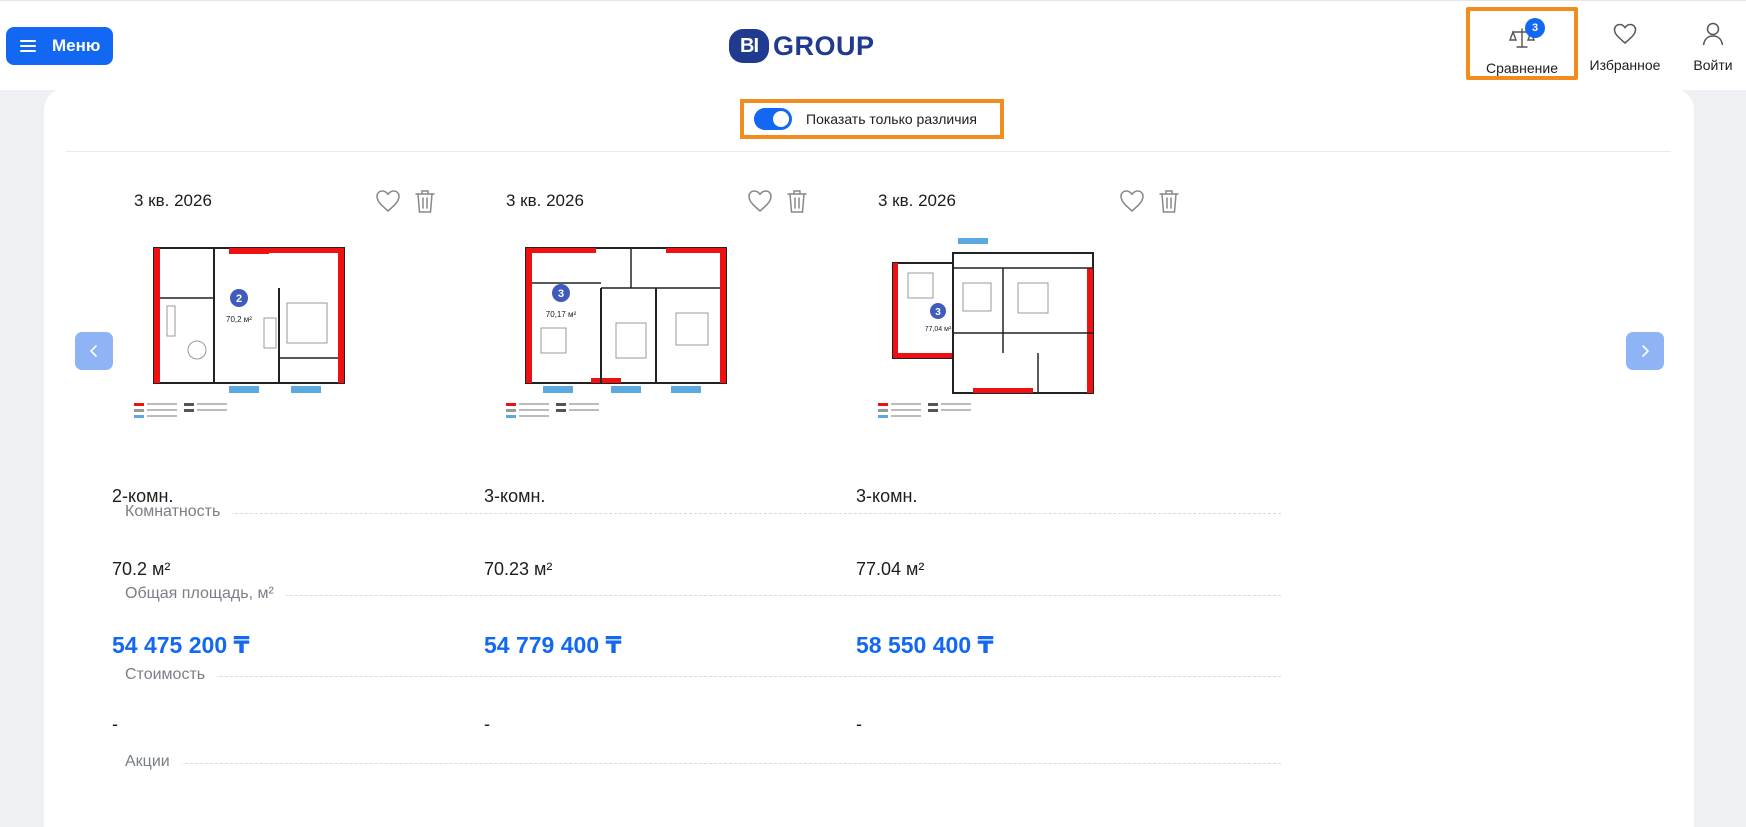  I want to click on floor-plan-image: 3 70,17 м², so click(616, 332).